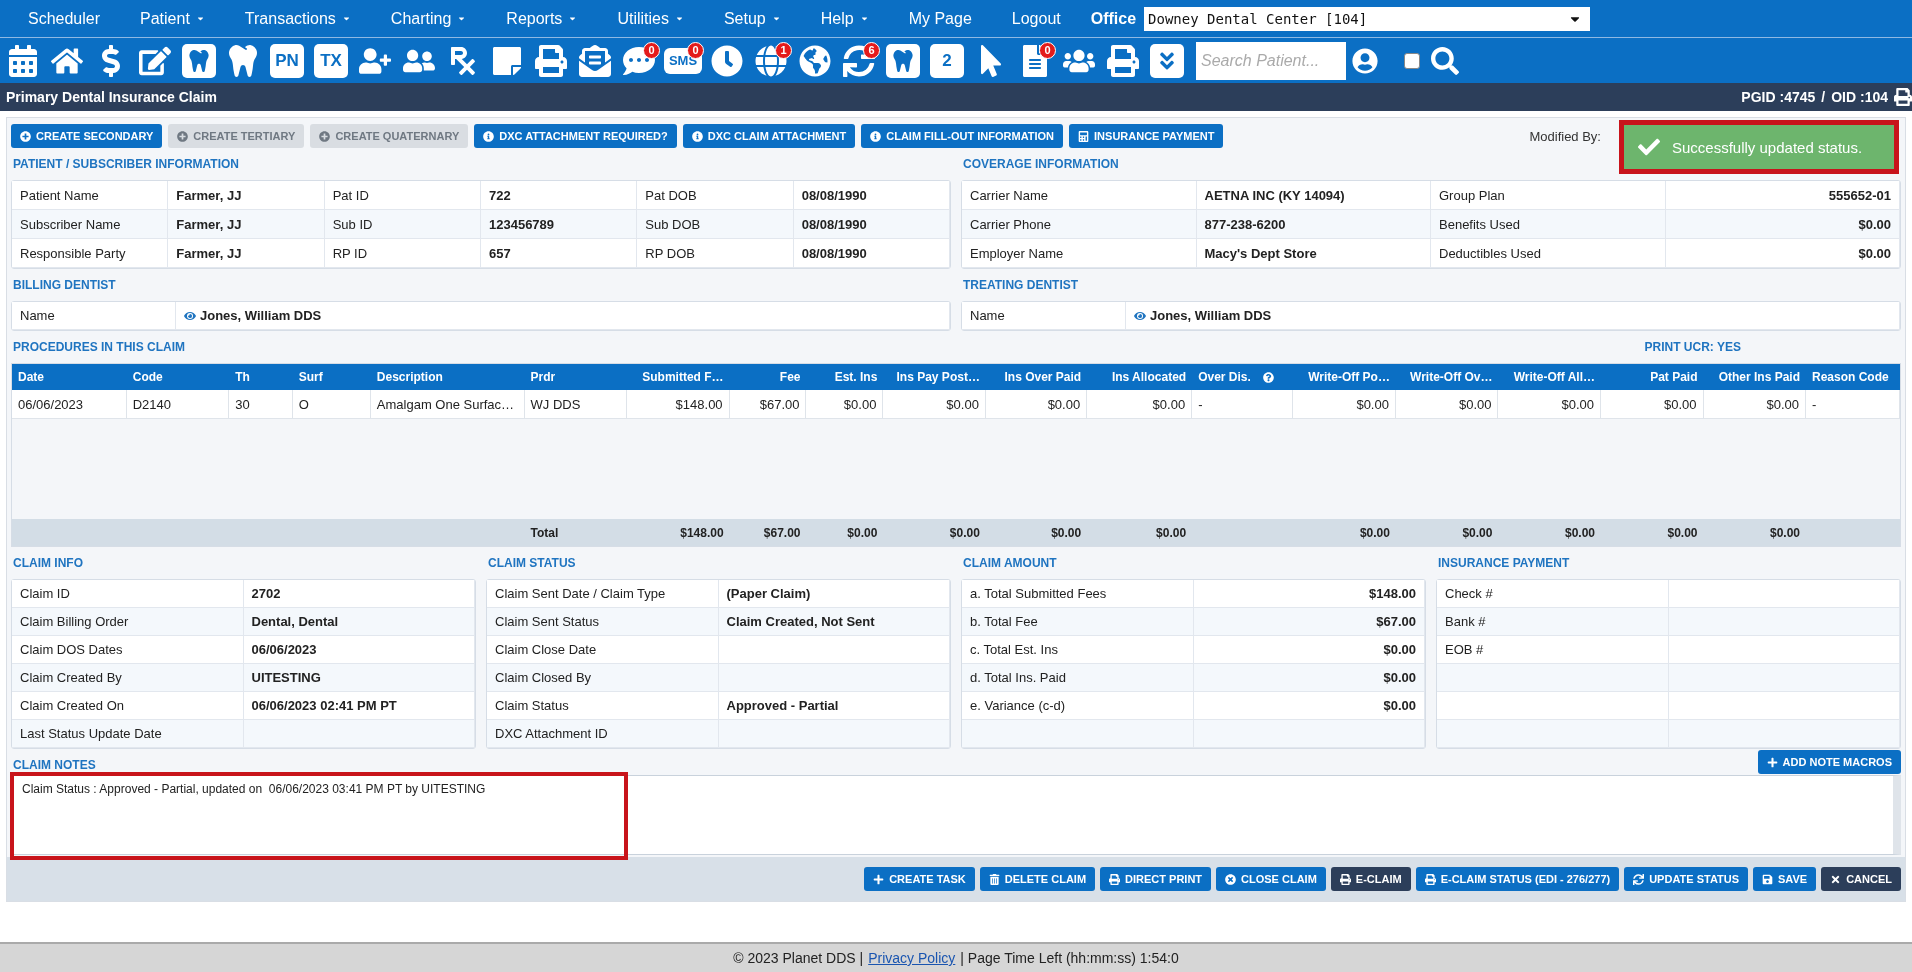  Describe the element at coordinates (1548, 224) in the screenshot. I see `table-cell: Benefits Used` at that location.